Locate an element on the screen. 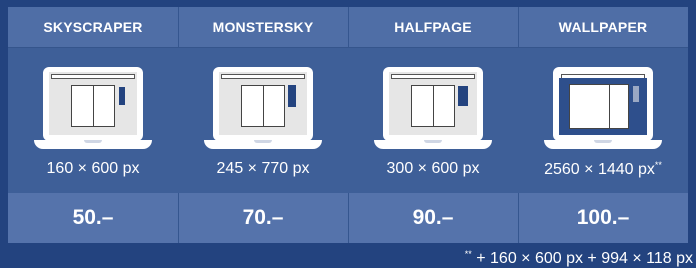 The image size is (696, 268). ad-size-text: 245 × 770 px is located at coordinates (263, 168).